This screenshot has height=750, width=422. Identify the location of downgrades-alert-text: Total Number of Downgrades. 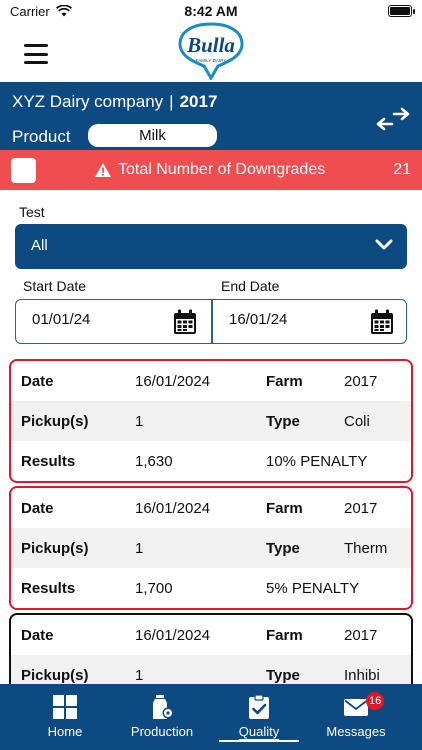
(209, 170).